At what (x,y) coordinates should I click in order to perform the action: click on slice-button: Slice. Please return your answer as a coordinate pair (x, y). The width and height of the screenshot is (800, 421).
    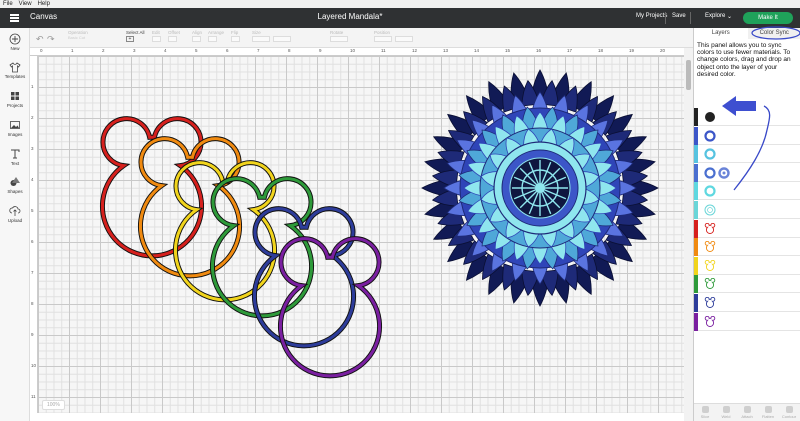
    Looking at the image, I should click on (705, 412).